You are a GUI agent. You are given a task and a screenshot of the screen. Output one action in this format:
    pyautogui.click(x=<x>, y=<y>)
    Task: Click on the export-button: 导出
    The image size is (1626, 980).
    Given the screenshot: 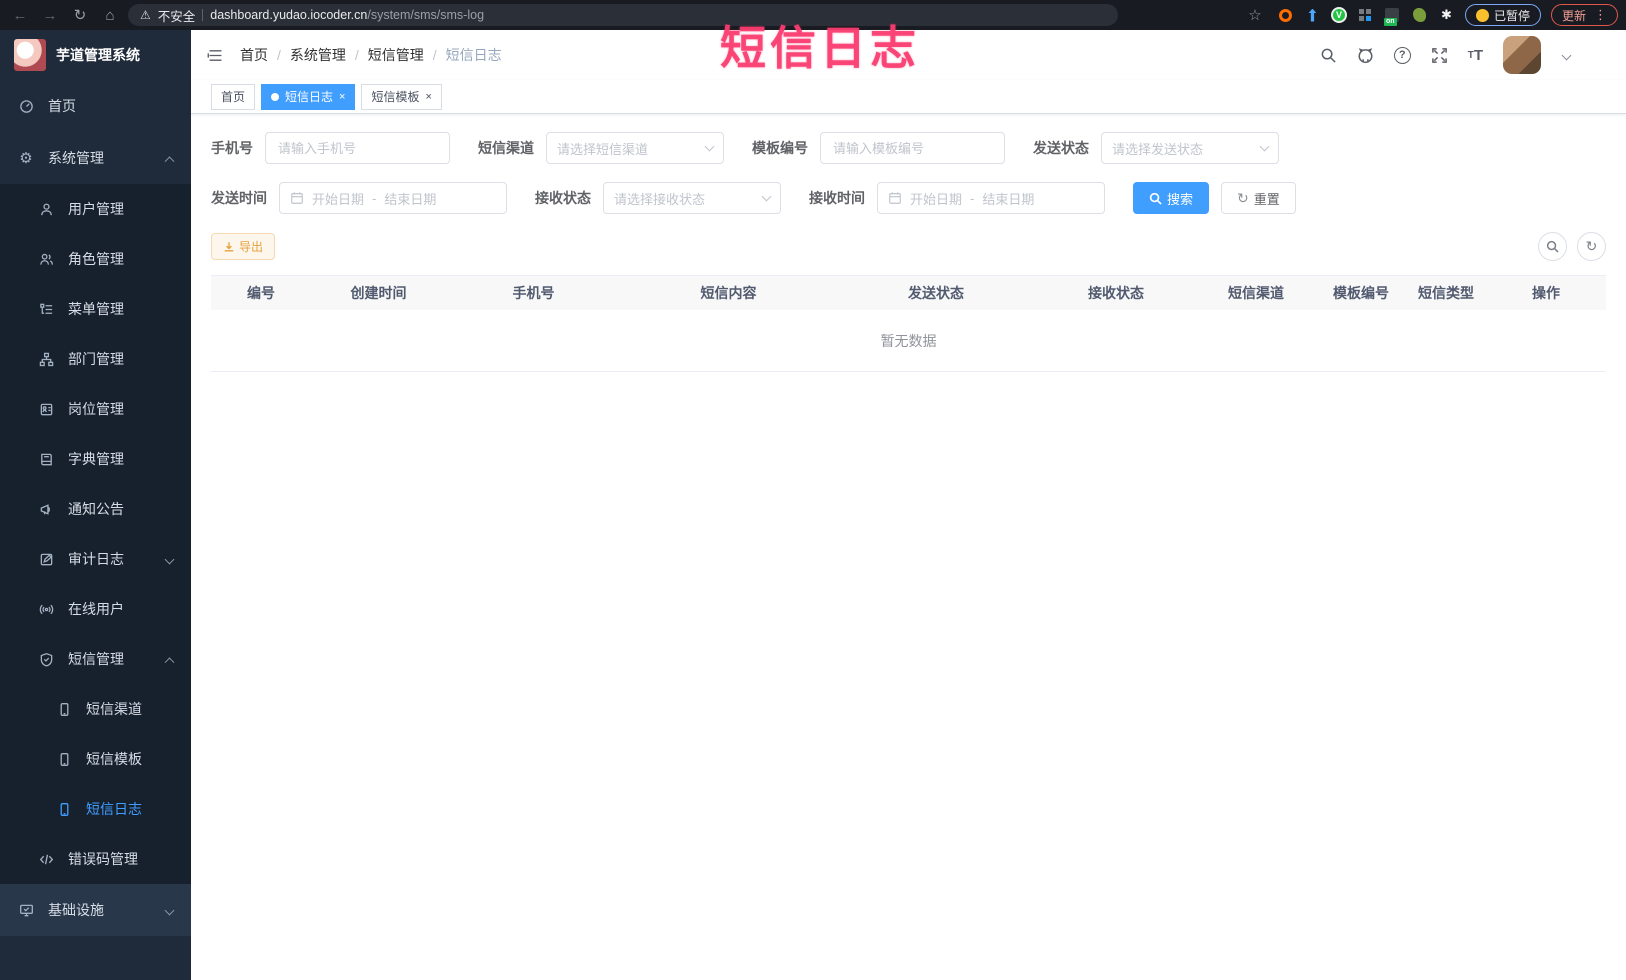 What is the action you would take?
    pyautogui.click(x=243, y=246)
    